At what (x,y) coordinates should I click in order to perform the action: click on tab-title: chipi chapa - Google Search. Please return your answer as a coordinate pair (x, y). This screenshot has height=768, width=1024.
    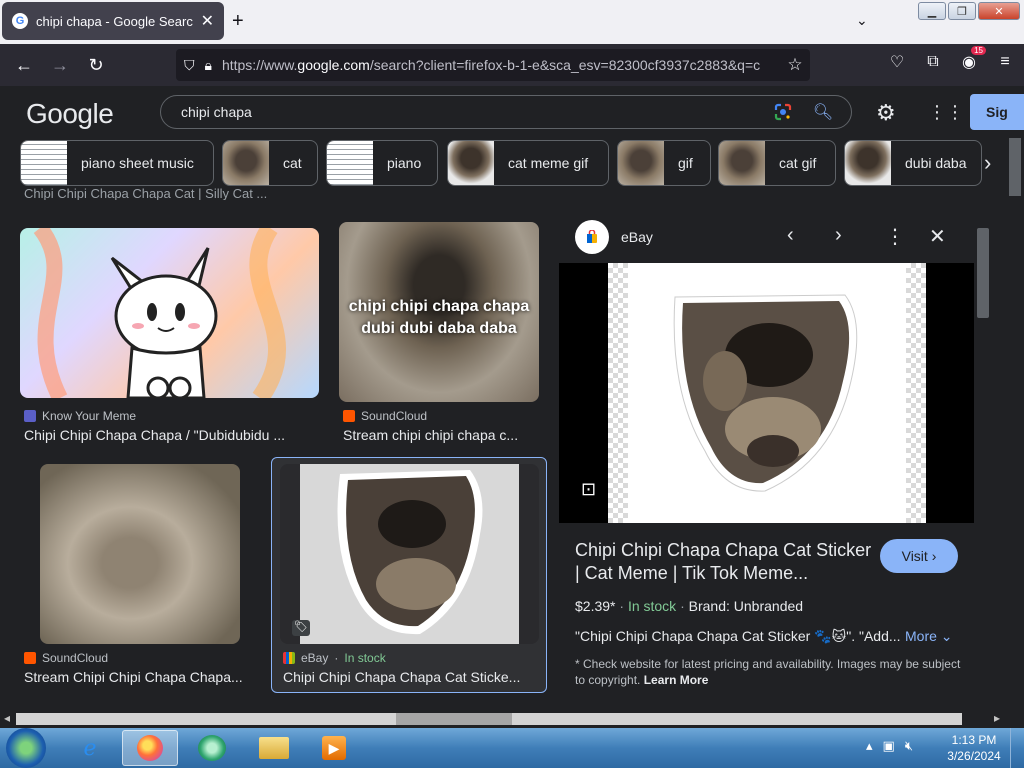
    Looking at the image, I should click on (114, 21).